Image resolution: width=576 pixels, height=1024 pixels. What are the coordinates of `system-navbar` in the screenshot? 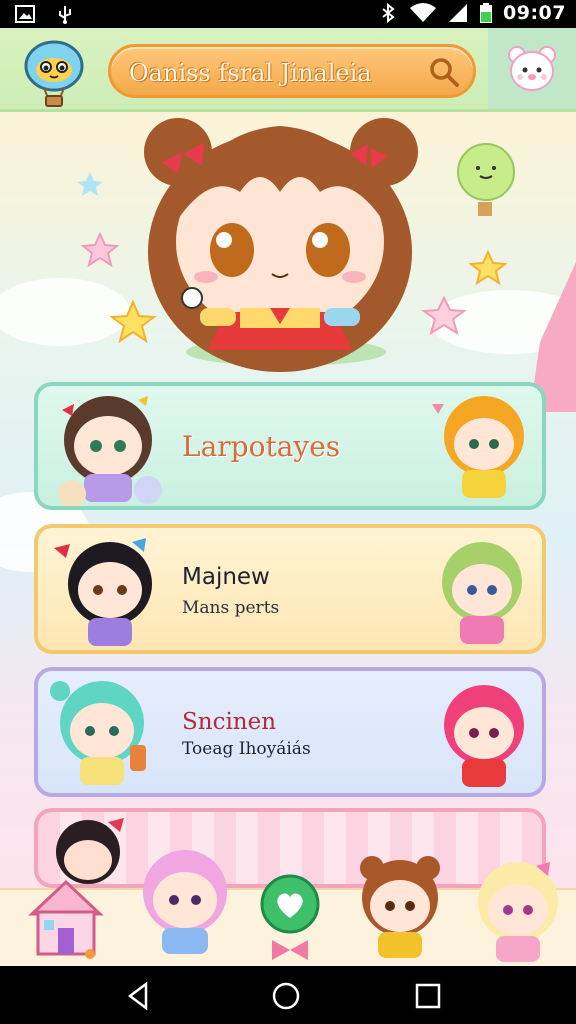 It's located at (288, 995).